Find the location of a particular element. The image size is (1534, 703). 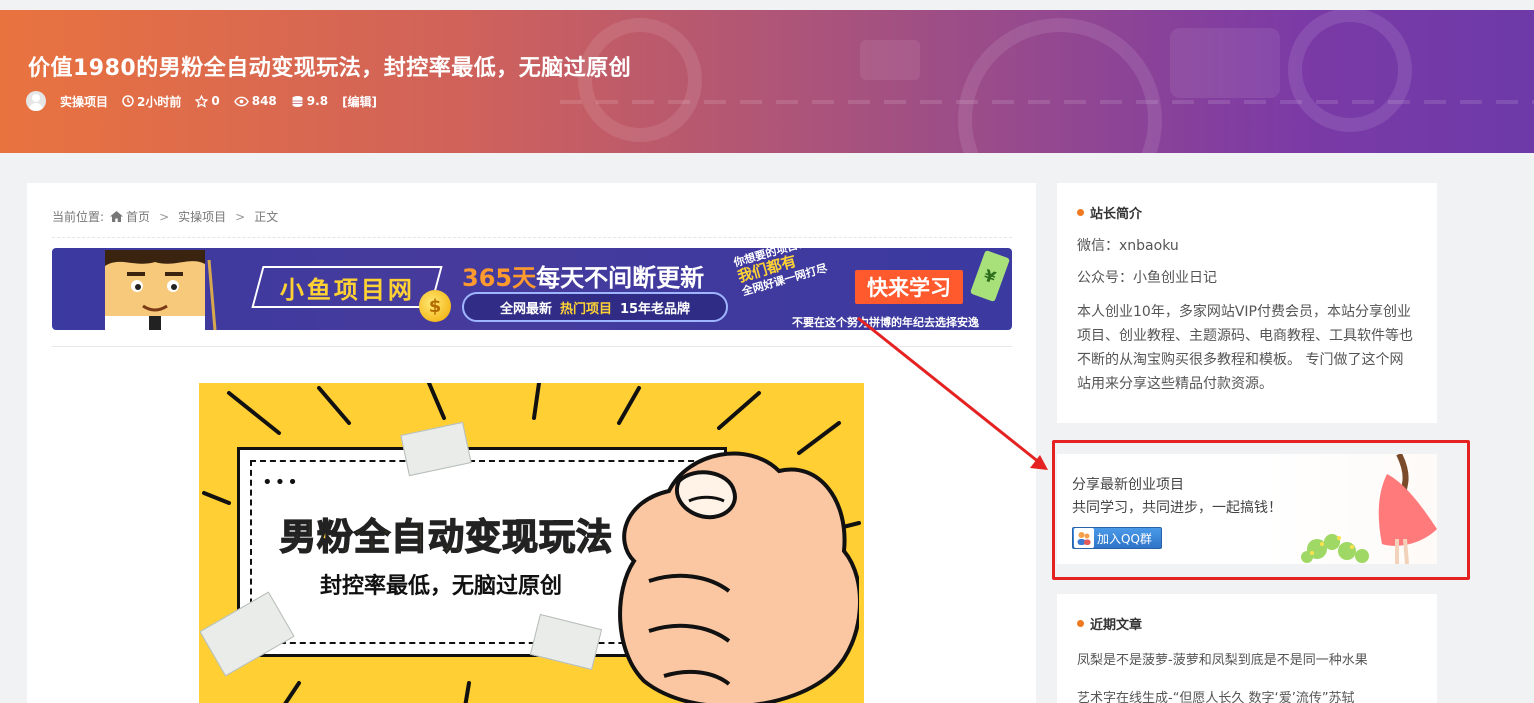

recent-title: 近期文章 is located at coordinates (1247, 623).